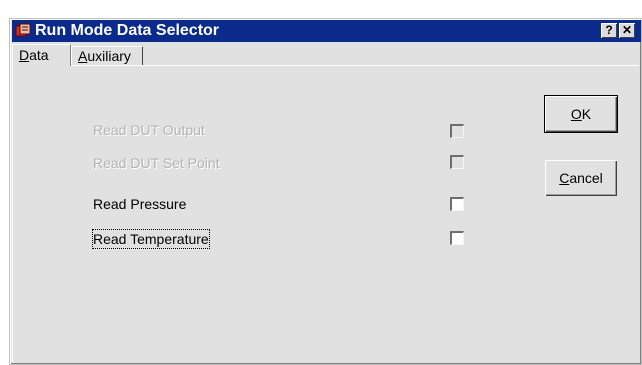  What do you see at coordinates (609, 30) in the screenshot?
I see `help-button: ?` at bounding box center [609, 30].